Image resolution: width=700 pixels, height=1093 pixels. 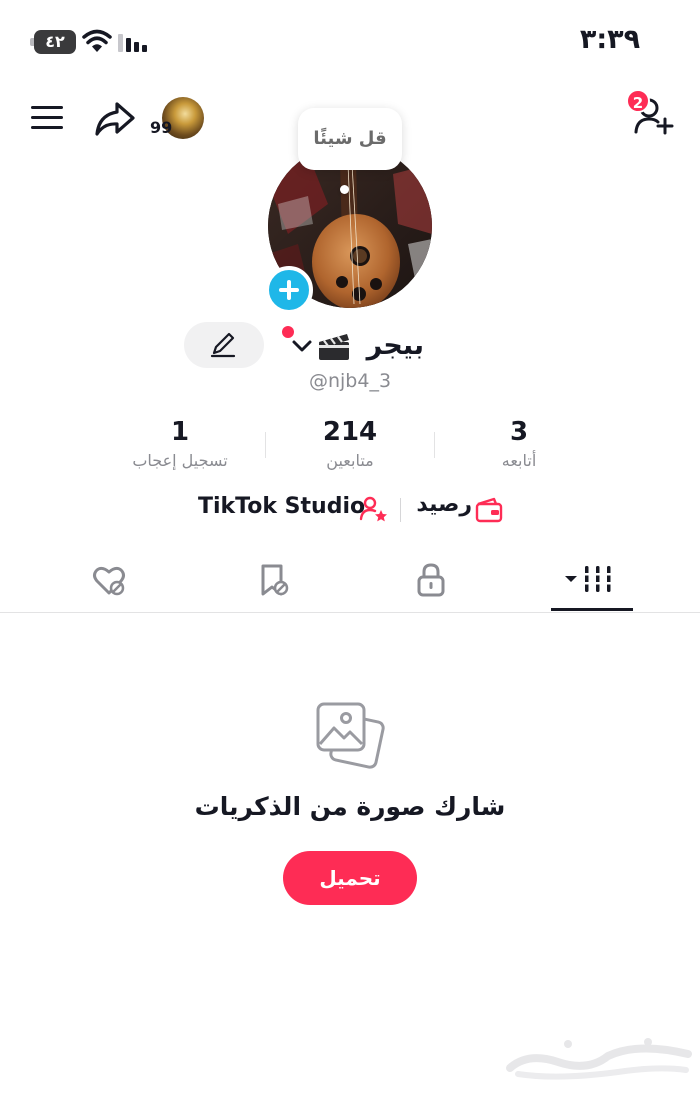 What do you see at coordinates (334, 347) in the screenshot?
I see `clapperboard-icon` at bounding box center [334, 347].